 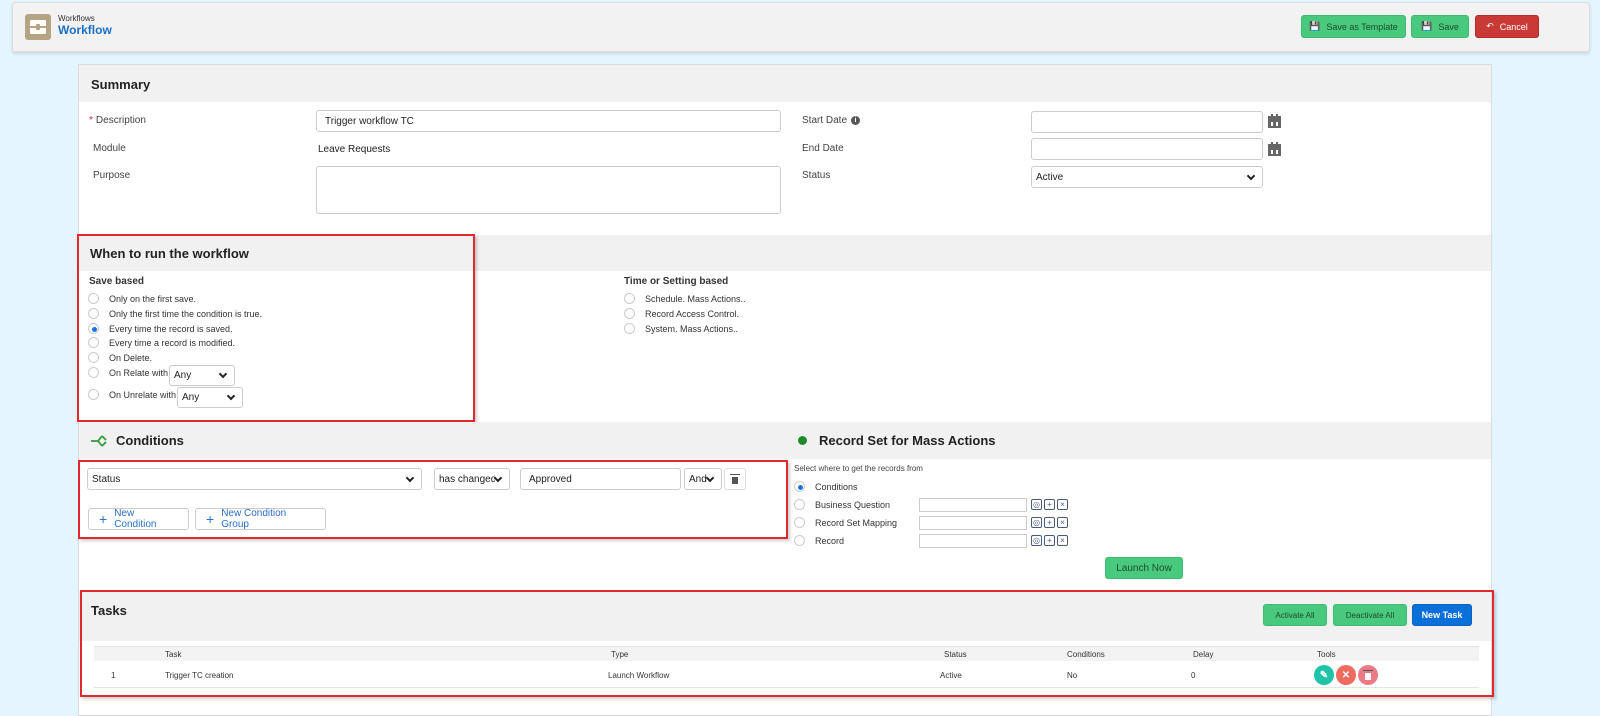 What do you see at coordinates (858, 468) in the screenshot?
I see `record-set-prompt: Select where to get the records from` at bounding box center [858, 468].